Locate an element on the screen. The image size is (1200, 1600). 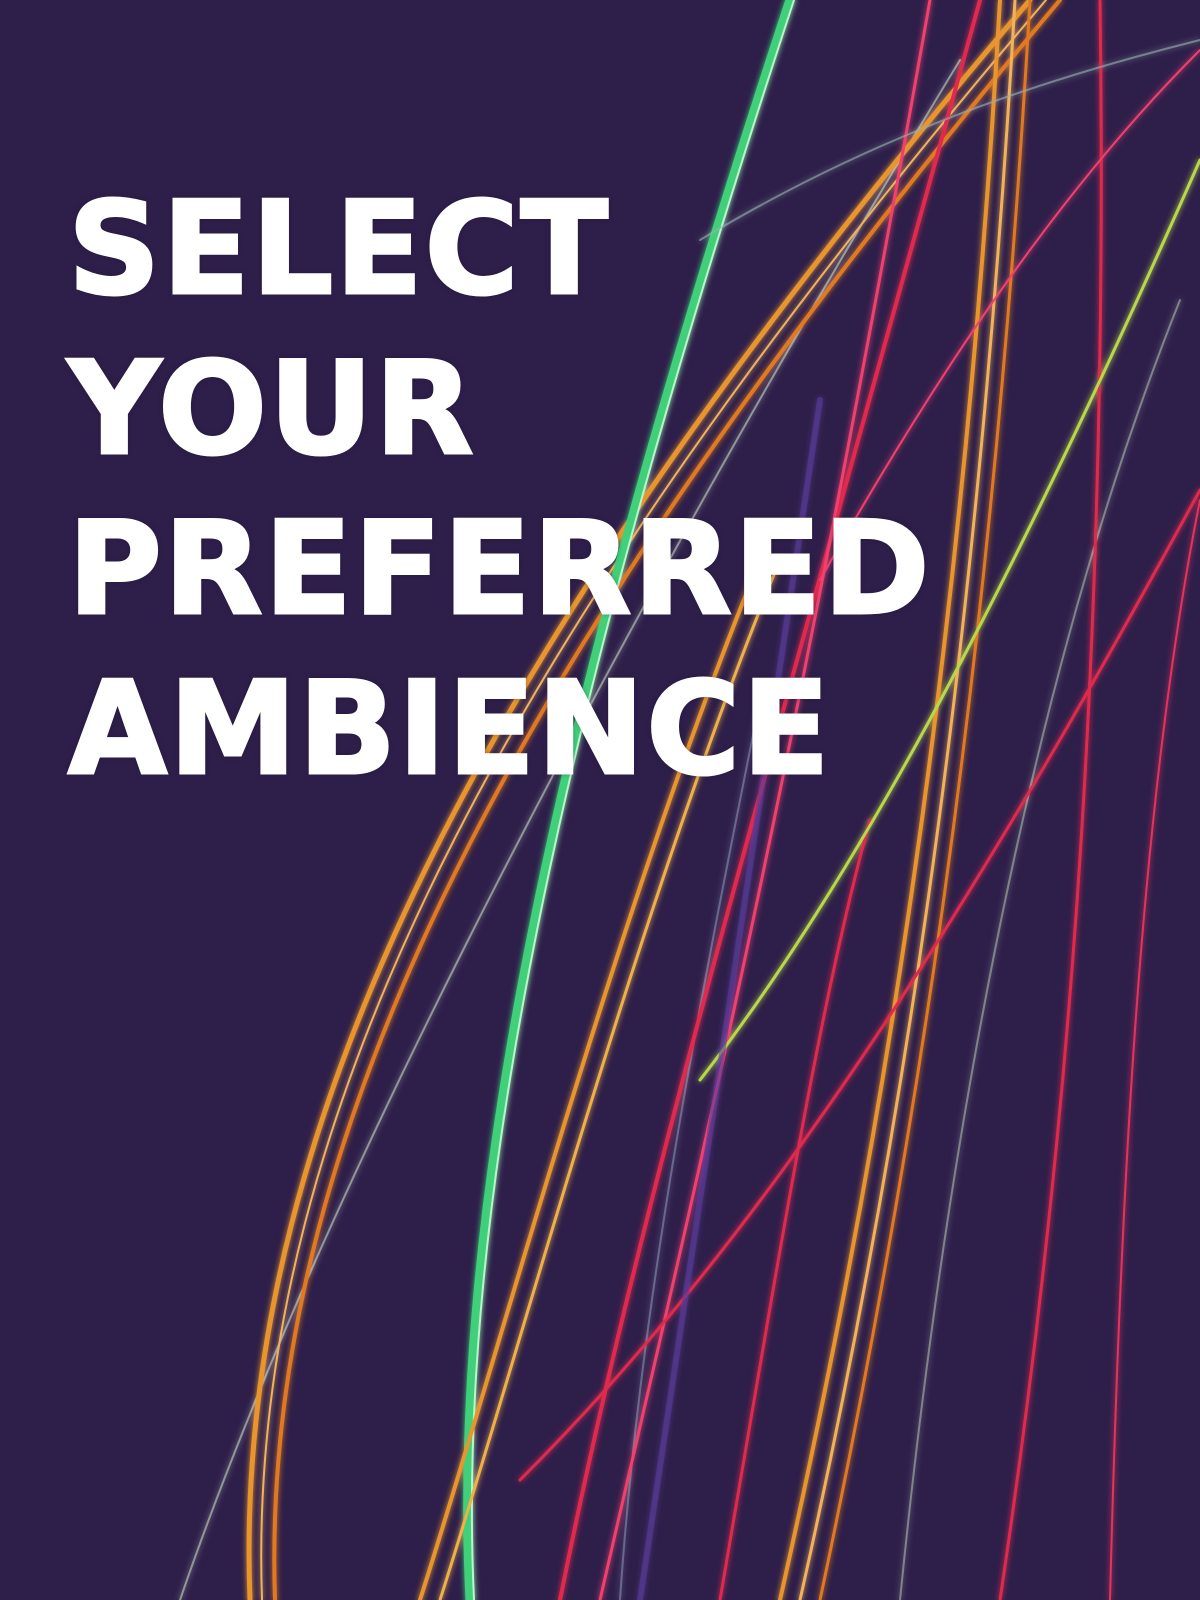
headline-line-3: PREFERRED is located at coordinates (499, 570).